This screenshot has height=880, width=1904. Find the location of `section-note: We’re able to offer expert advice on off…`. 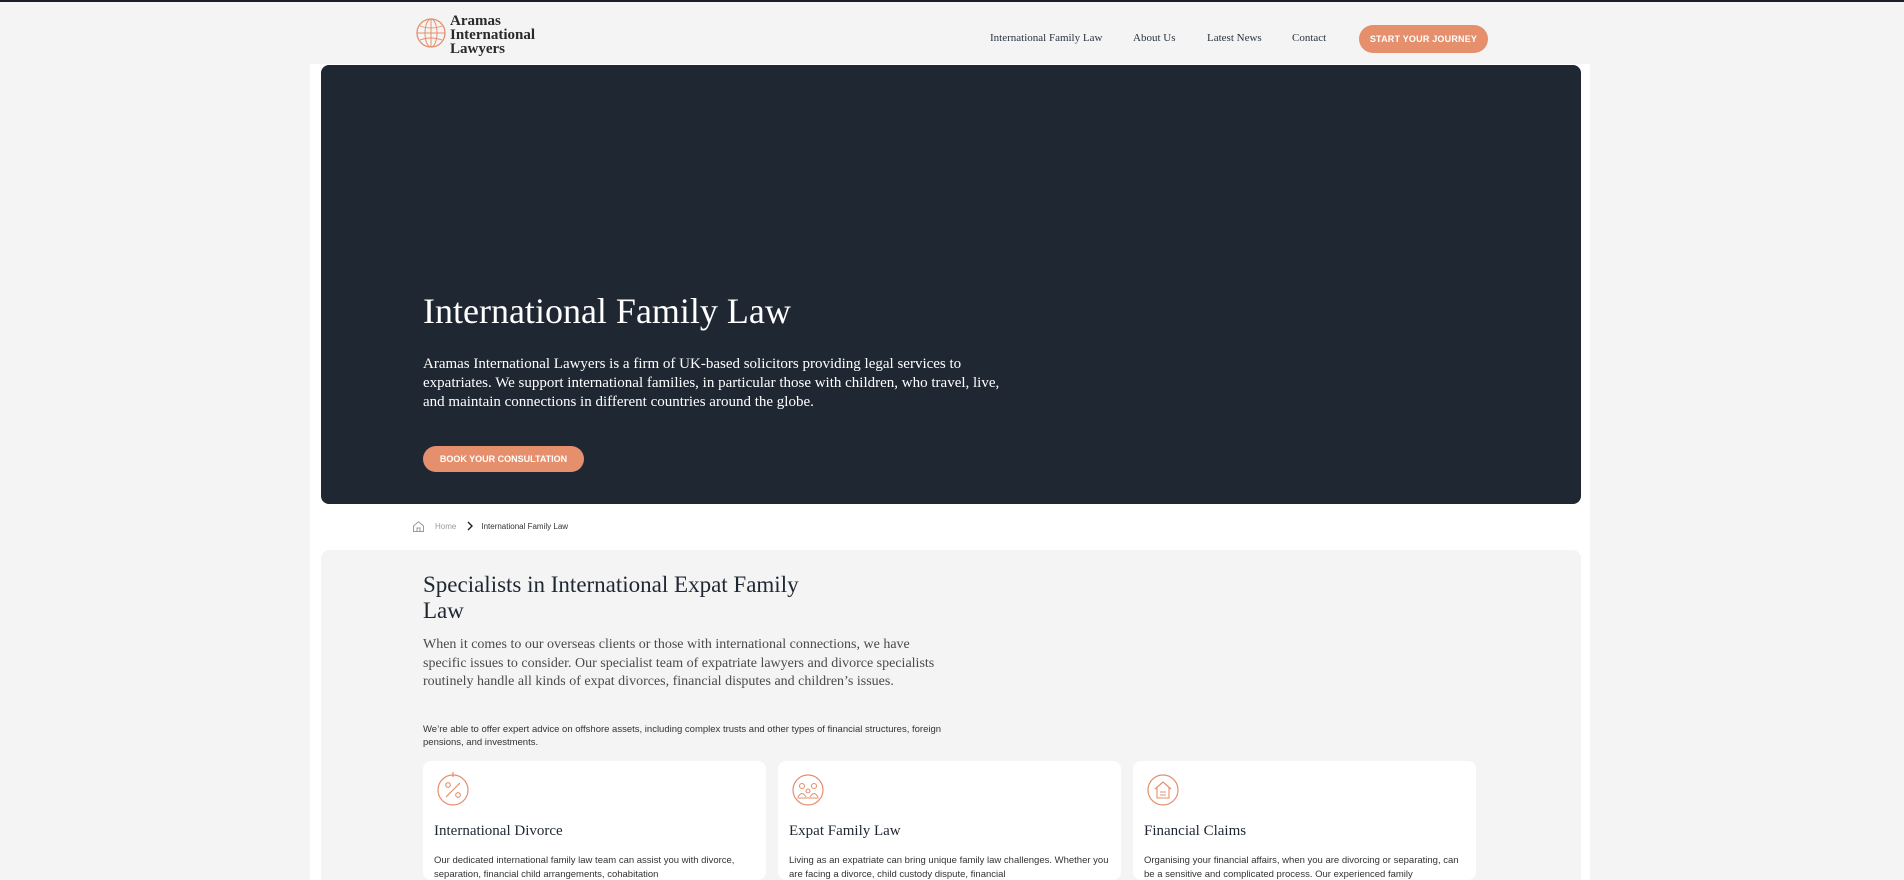

section-note: We’re able to offer expert advice on off… is located at coordinates (682, 736).